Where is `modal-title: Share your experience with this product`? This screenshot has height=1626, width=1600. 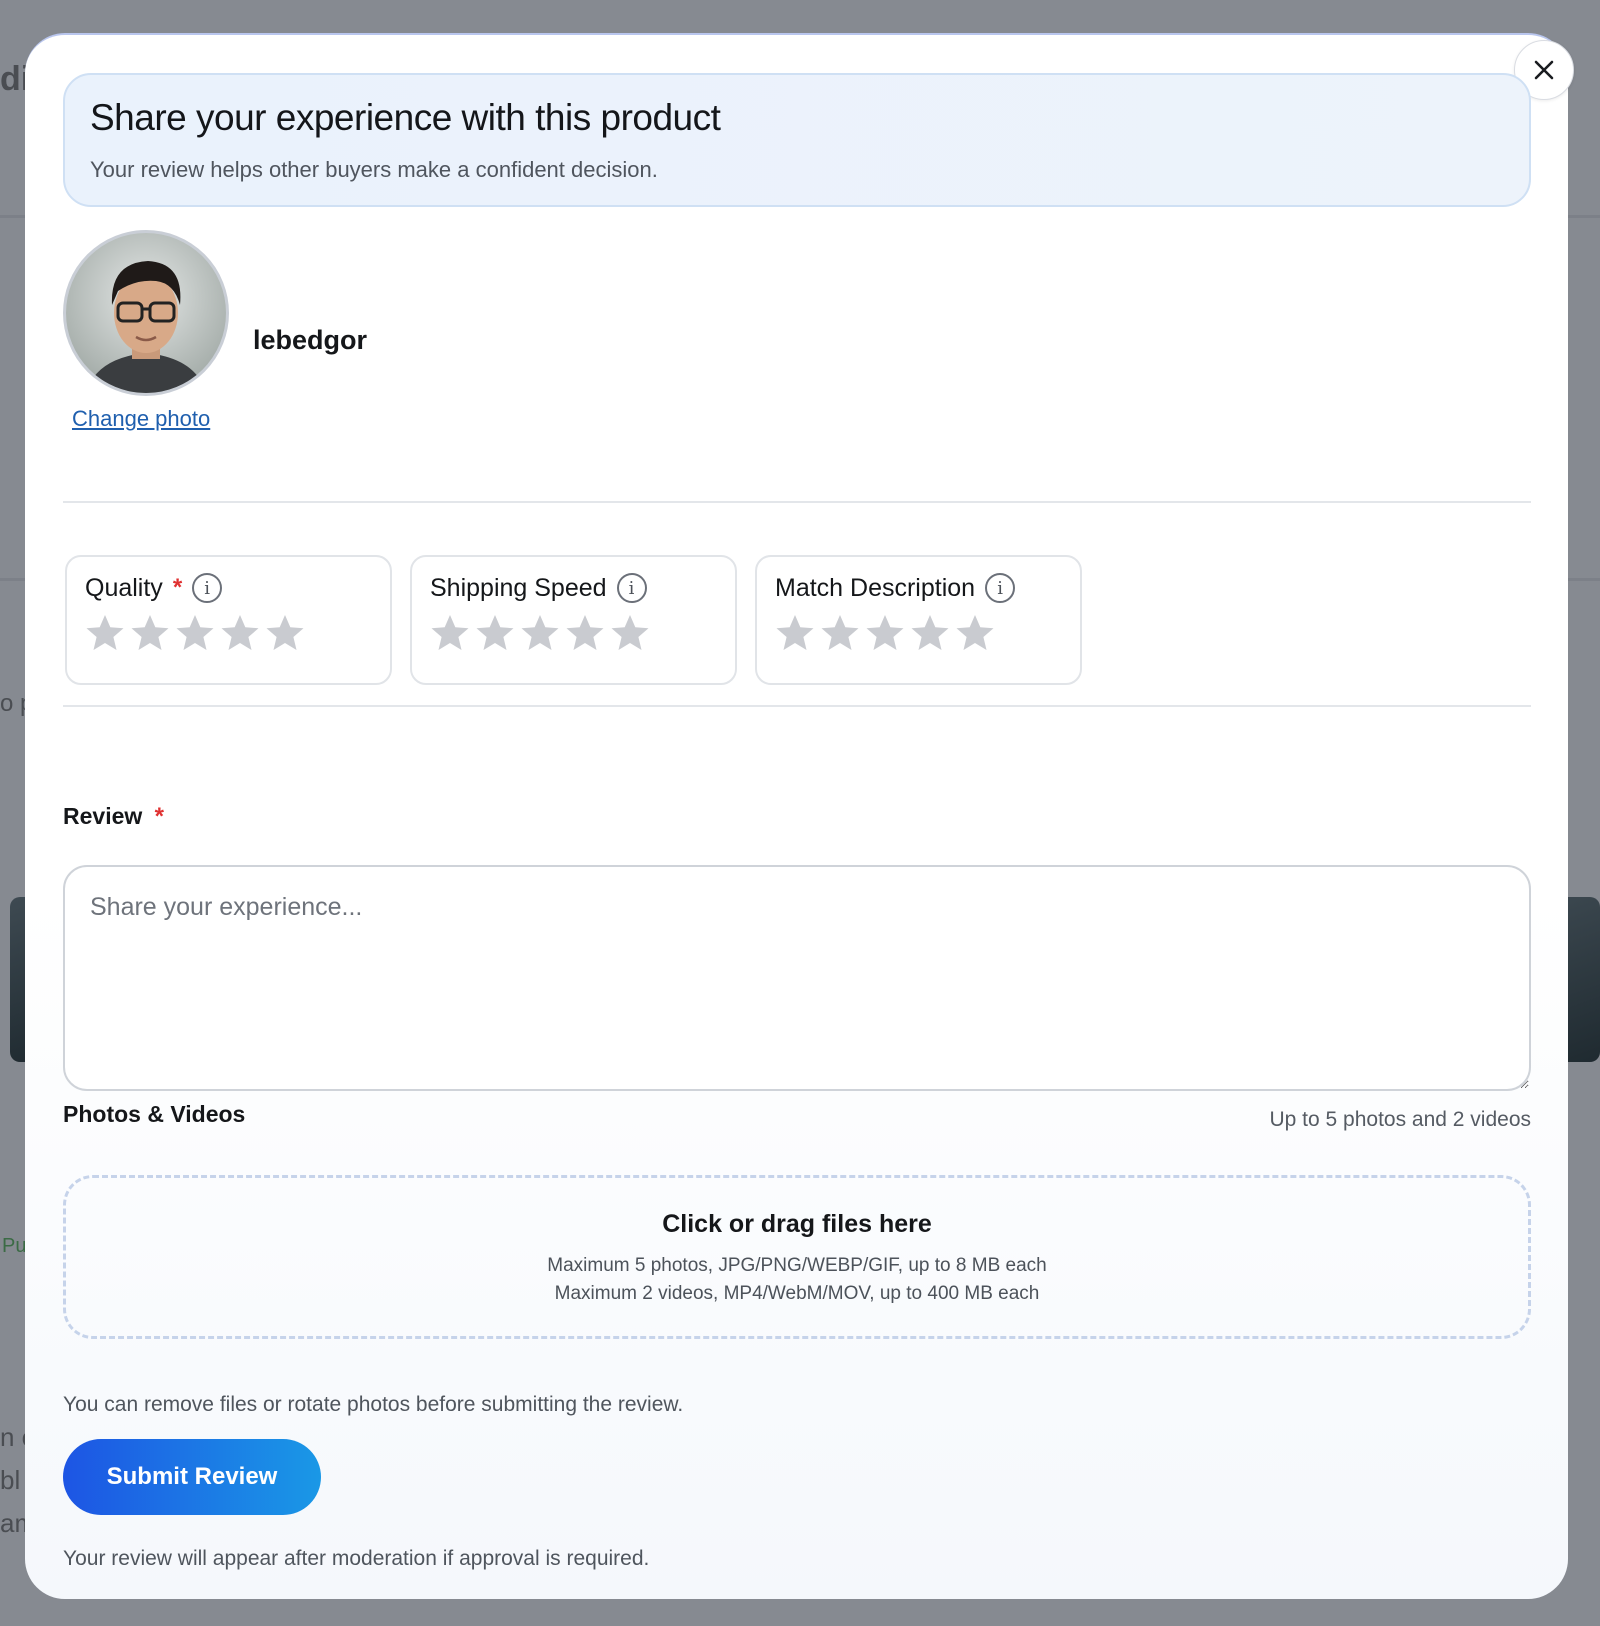 modal-title: Share your experience with this product is located at coordinates (405, 117).